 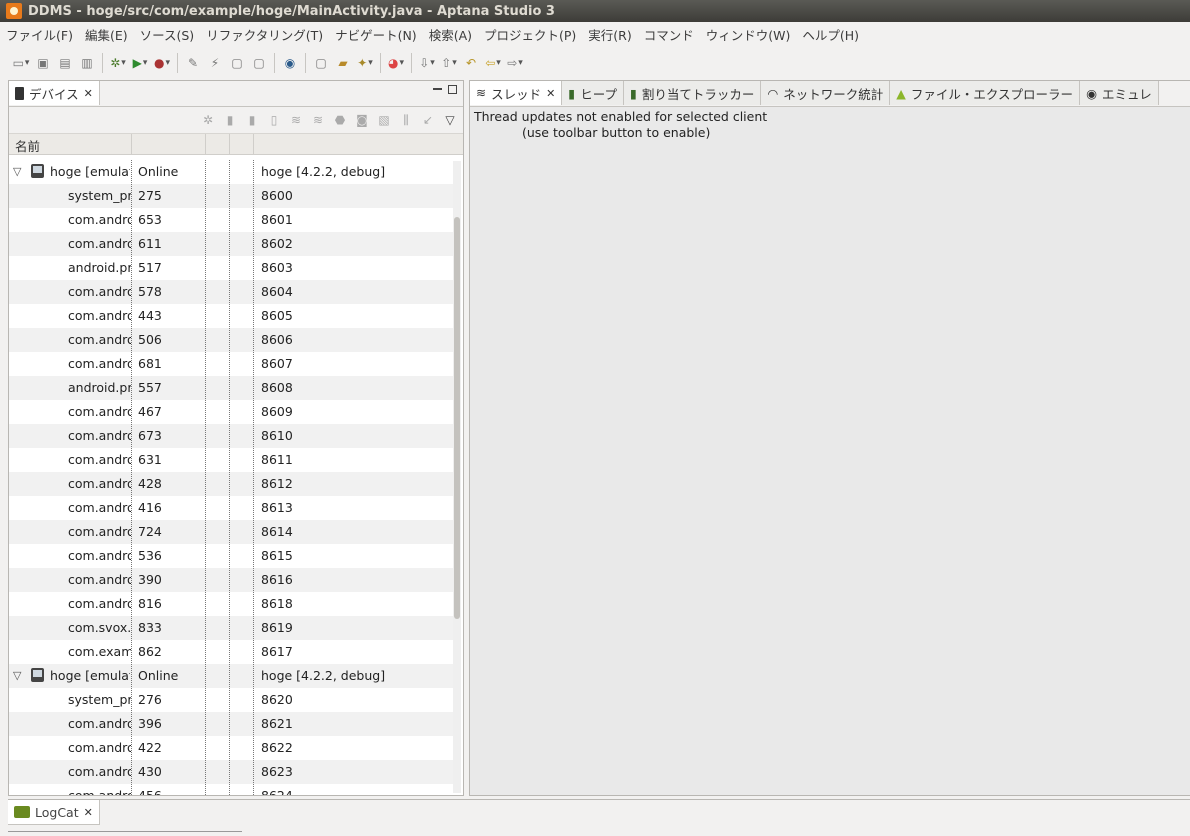 I want to click on opengl-trace-icon: ⫼, so click(x=406, y=120).